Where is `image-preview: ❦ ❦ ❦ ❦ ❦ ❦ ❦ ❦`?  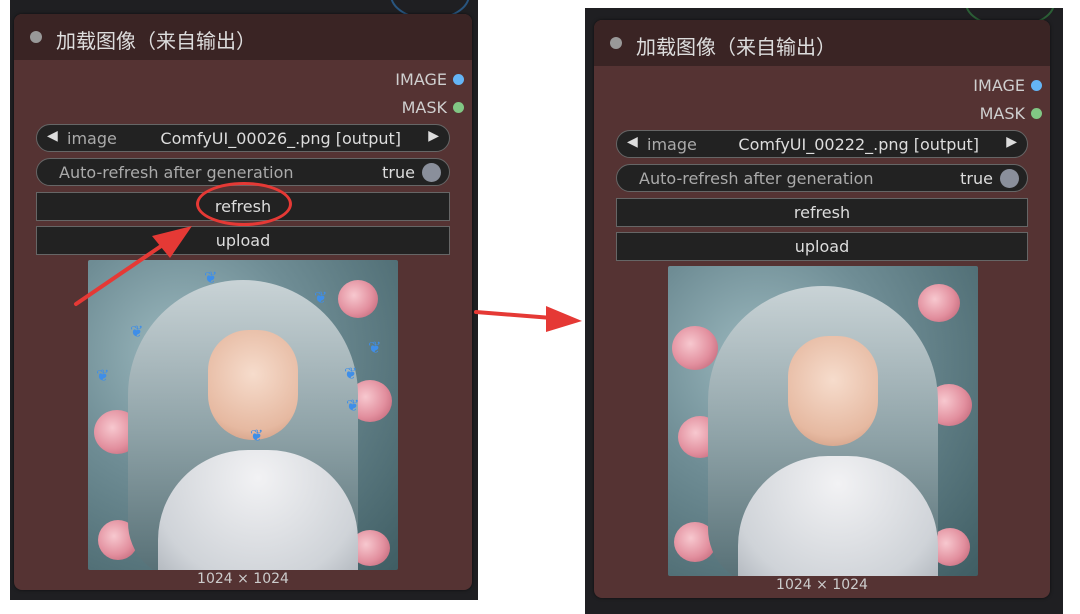 image-preview: ❦ ❦ ❦ ❦ ❦ ❦ ❦ ❦ is located at coordinates (243, 415).